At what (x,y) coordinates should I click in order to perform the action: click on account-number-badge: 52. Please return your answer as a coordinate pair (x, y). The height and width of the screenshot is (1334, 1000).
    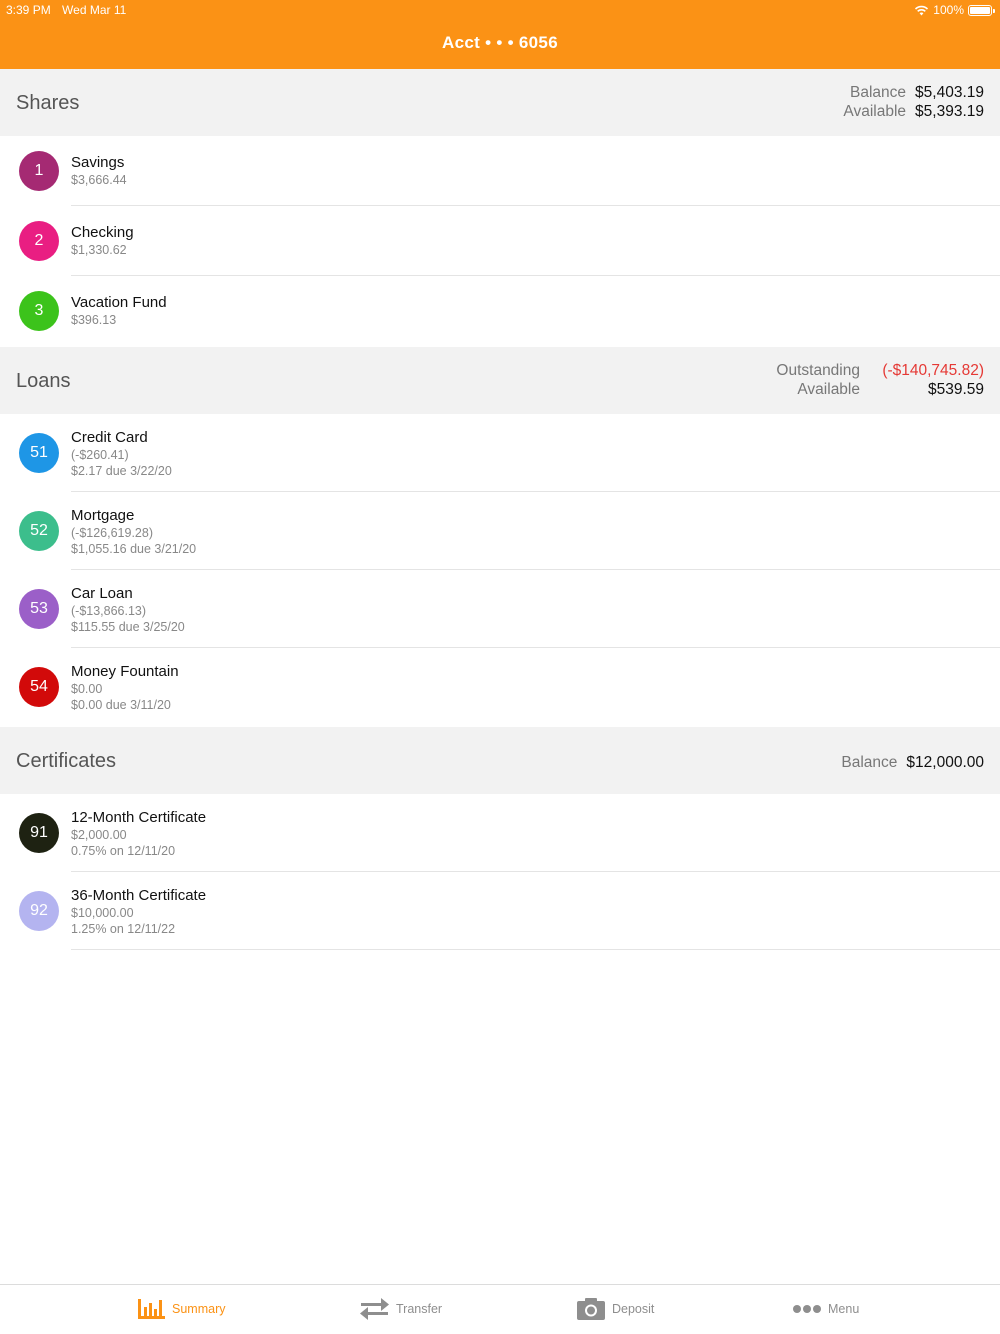
    Looking at the image, I should click on (39, 531).